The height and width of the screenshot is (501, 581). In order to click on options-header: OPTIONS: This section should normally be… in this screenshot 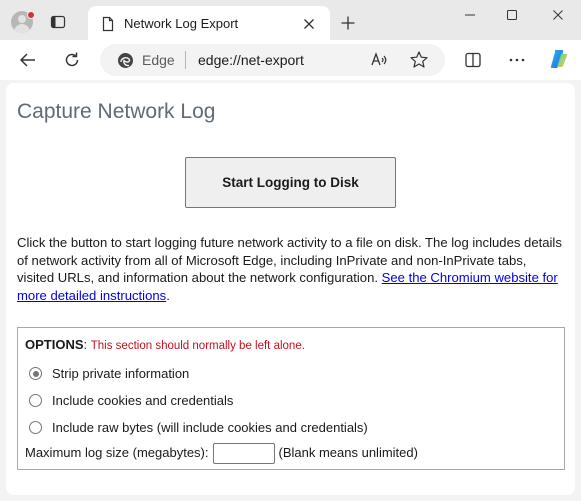, I will do `click(165, 344)`.